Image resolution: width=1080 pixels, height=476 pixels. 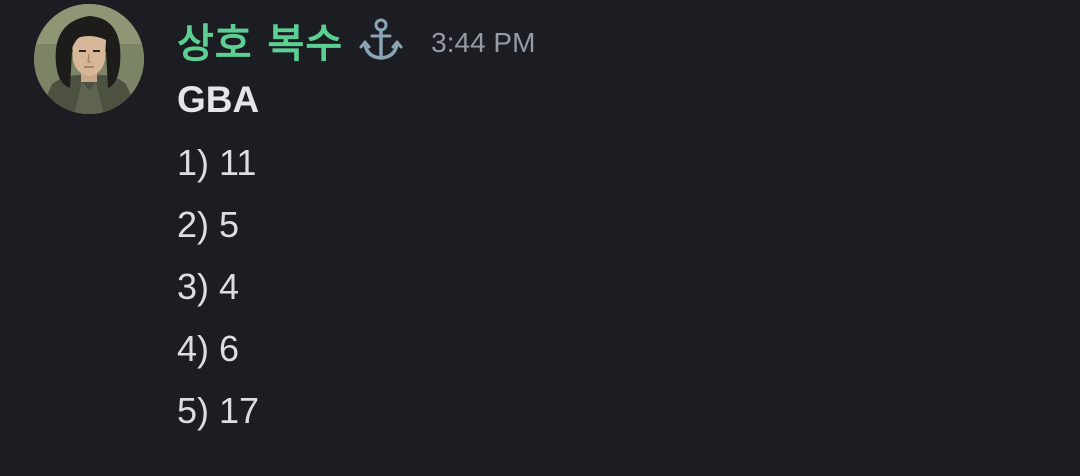 I want to click on message-line: 3) 4, so click(x=208, y=286).